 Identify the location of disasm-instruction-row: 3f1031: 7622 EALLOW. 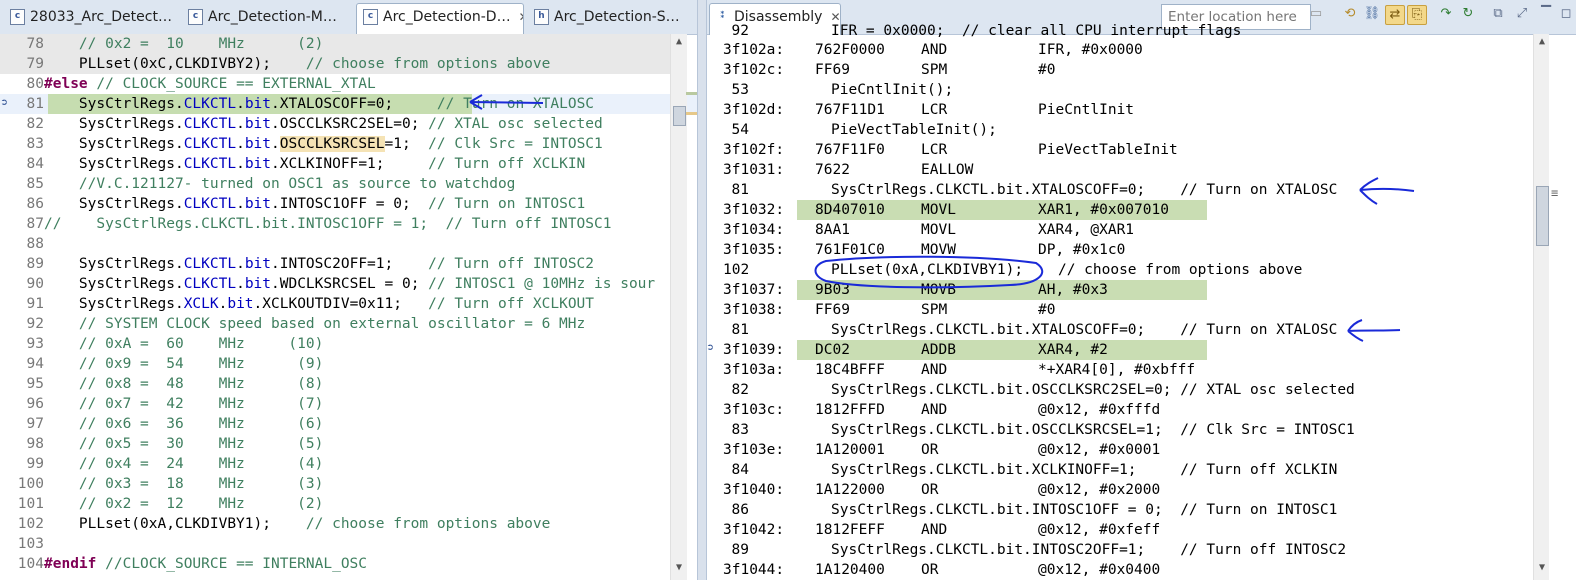
(1141, 170).